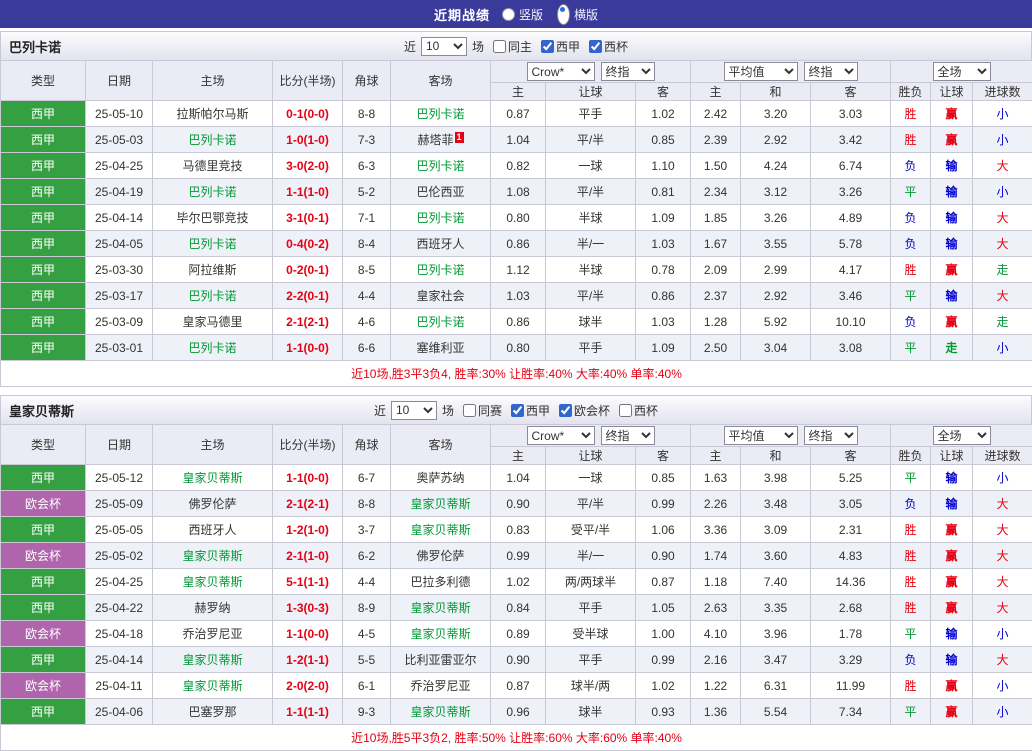  What do you see at coordinates (213, 322) in the screenshot?
I see `home-team-cell: 皇家马德里` at bounding box center [213, 322].